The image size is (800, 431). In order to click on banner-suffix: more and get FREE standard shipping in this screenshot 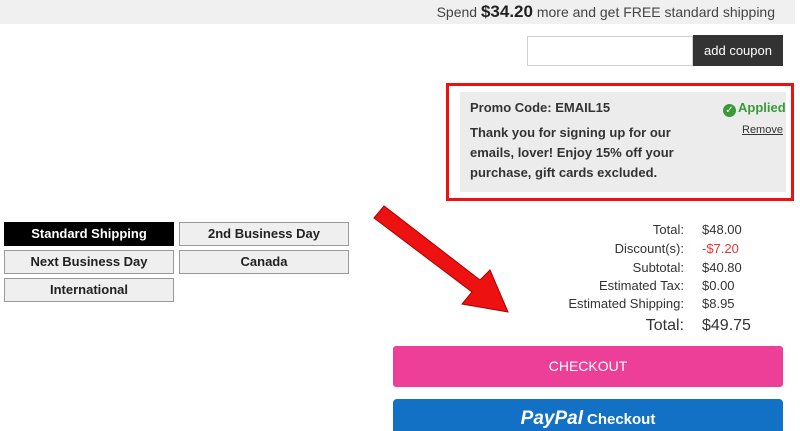, I will do `click(653, 12)`.